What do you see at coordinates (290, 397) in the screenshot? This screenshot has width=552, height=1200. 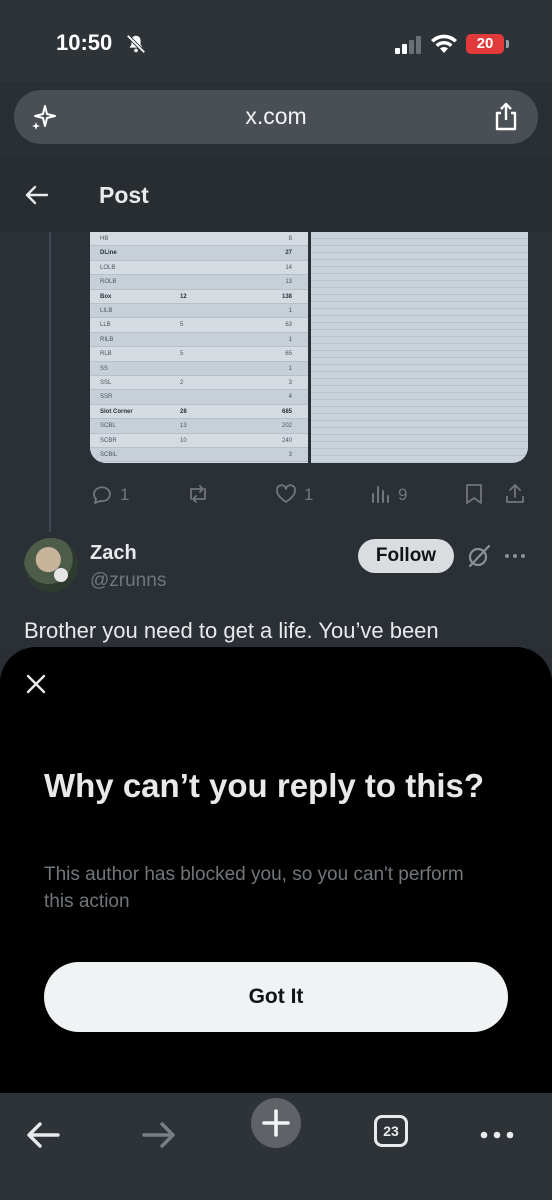 I see `stats-cell: 4` at bounding box center [290, 397].